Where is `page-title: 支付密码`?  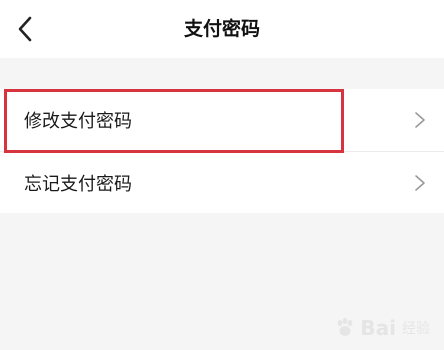 page-title: 支付密码 is located at coordinates (221, 29).